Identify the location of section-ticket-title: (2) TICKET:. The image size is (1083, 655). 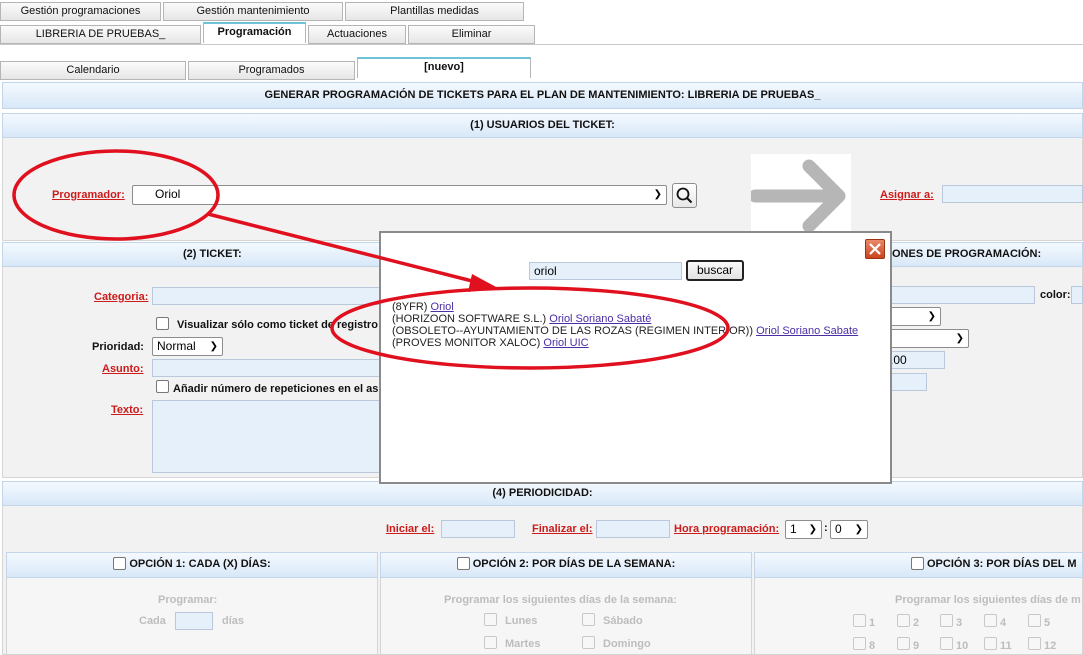
(191, 254).